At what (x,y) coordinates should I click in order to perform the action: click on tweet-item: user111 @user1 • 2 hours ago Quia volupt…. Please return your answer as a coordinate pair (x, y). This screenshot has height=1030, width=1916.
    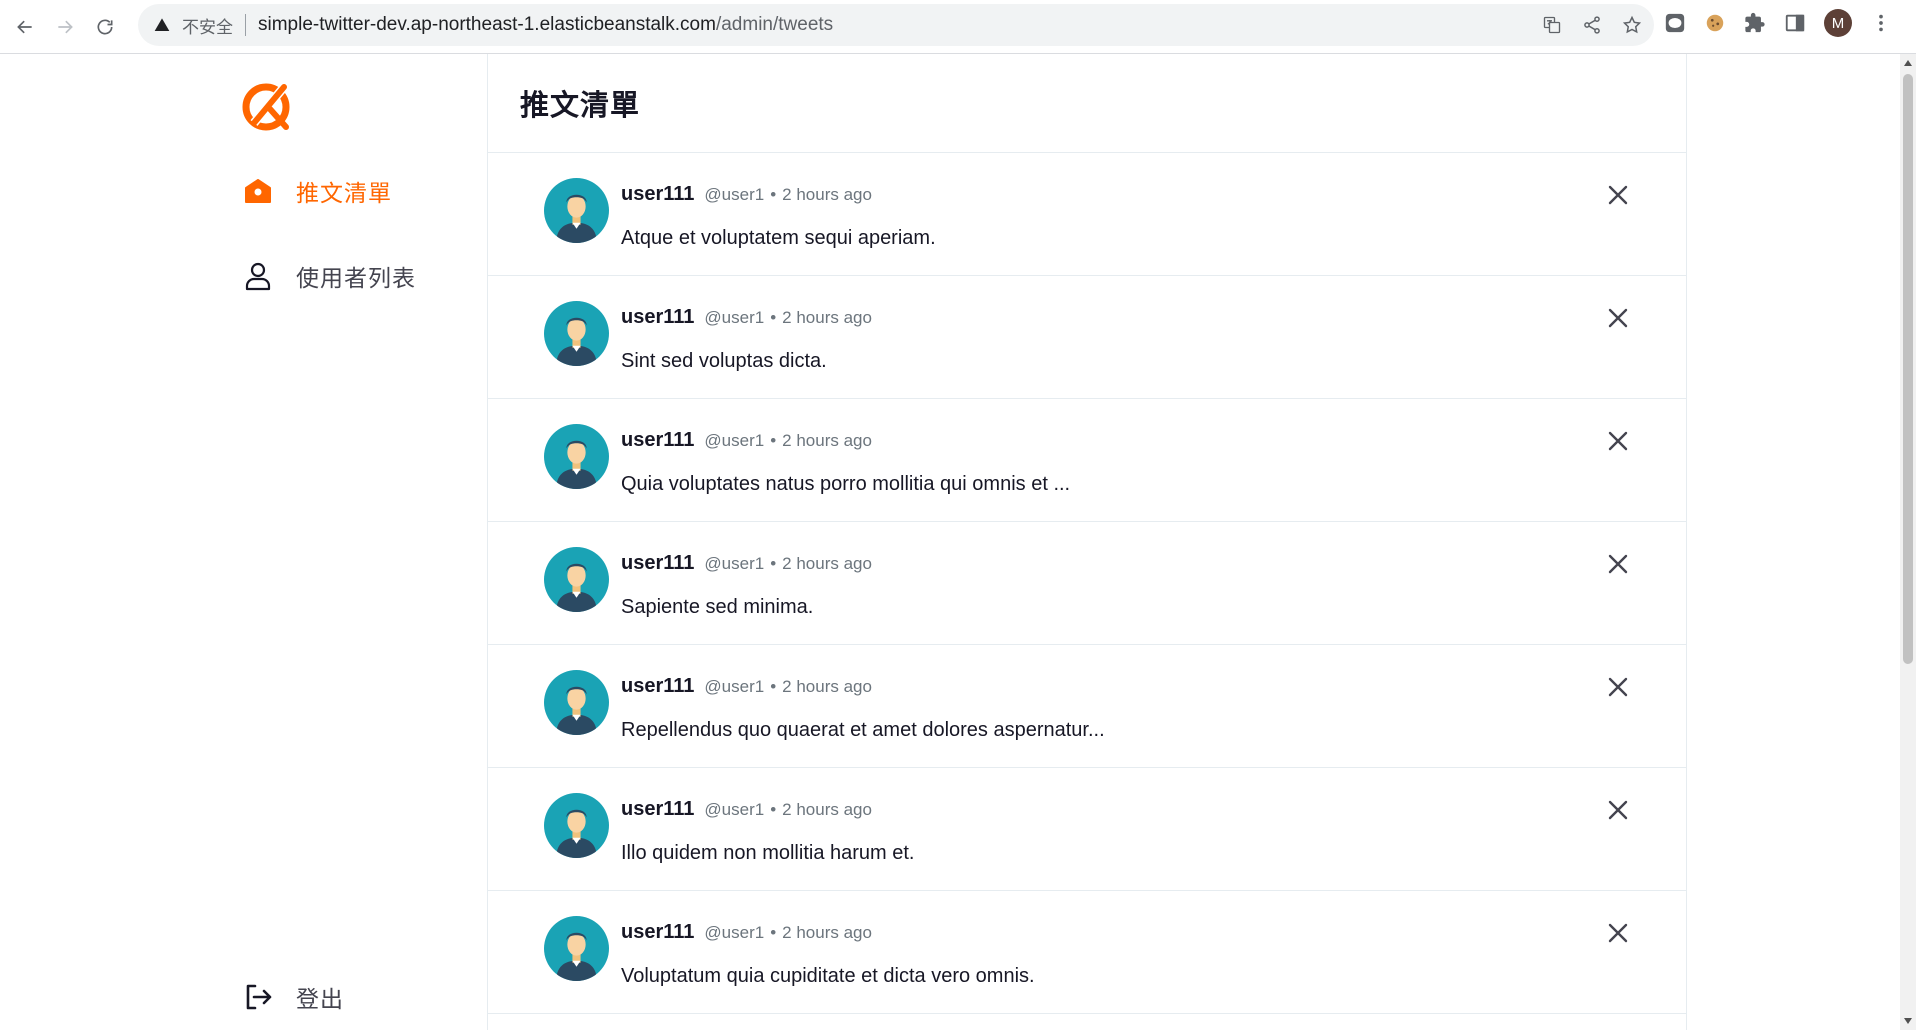
    Looking at the image, I should click on (1087, 460).